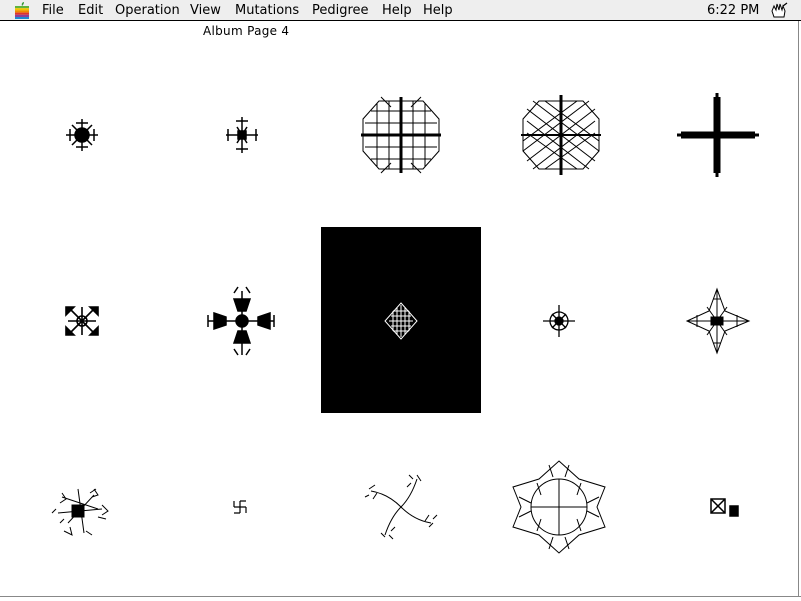  I want to click on biomorph-r3c2, so click(242, 506).